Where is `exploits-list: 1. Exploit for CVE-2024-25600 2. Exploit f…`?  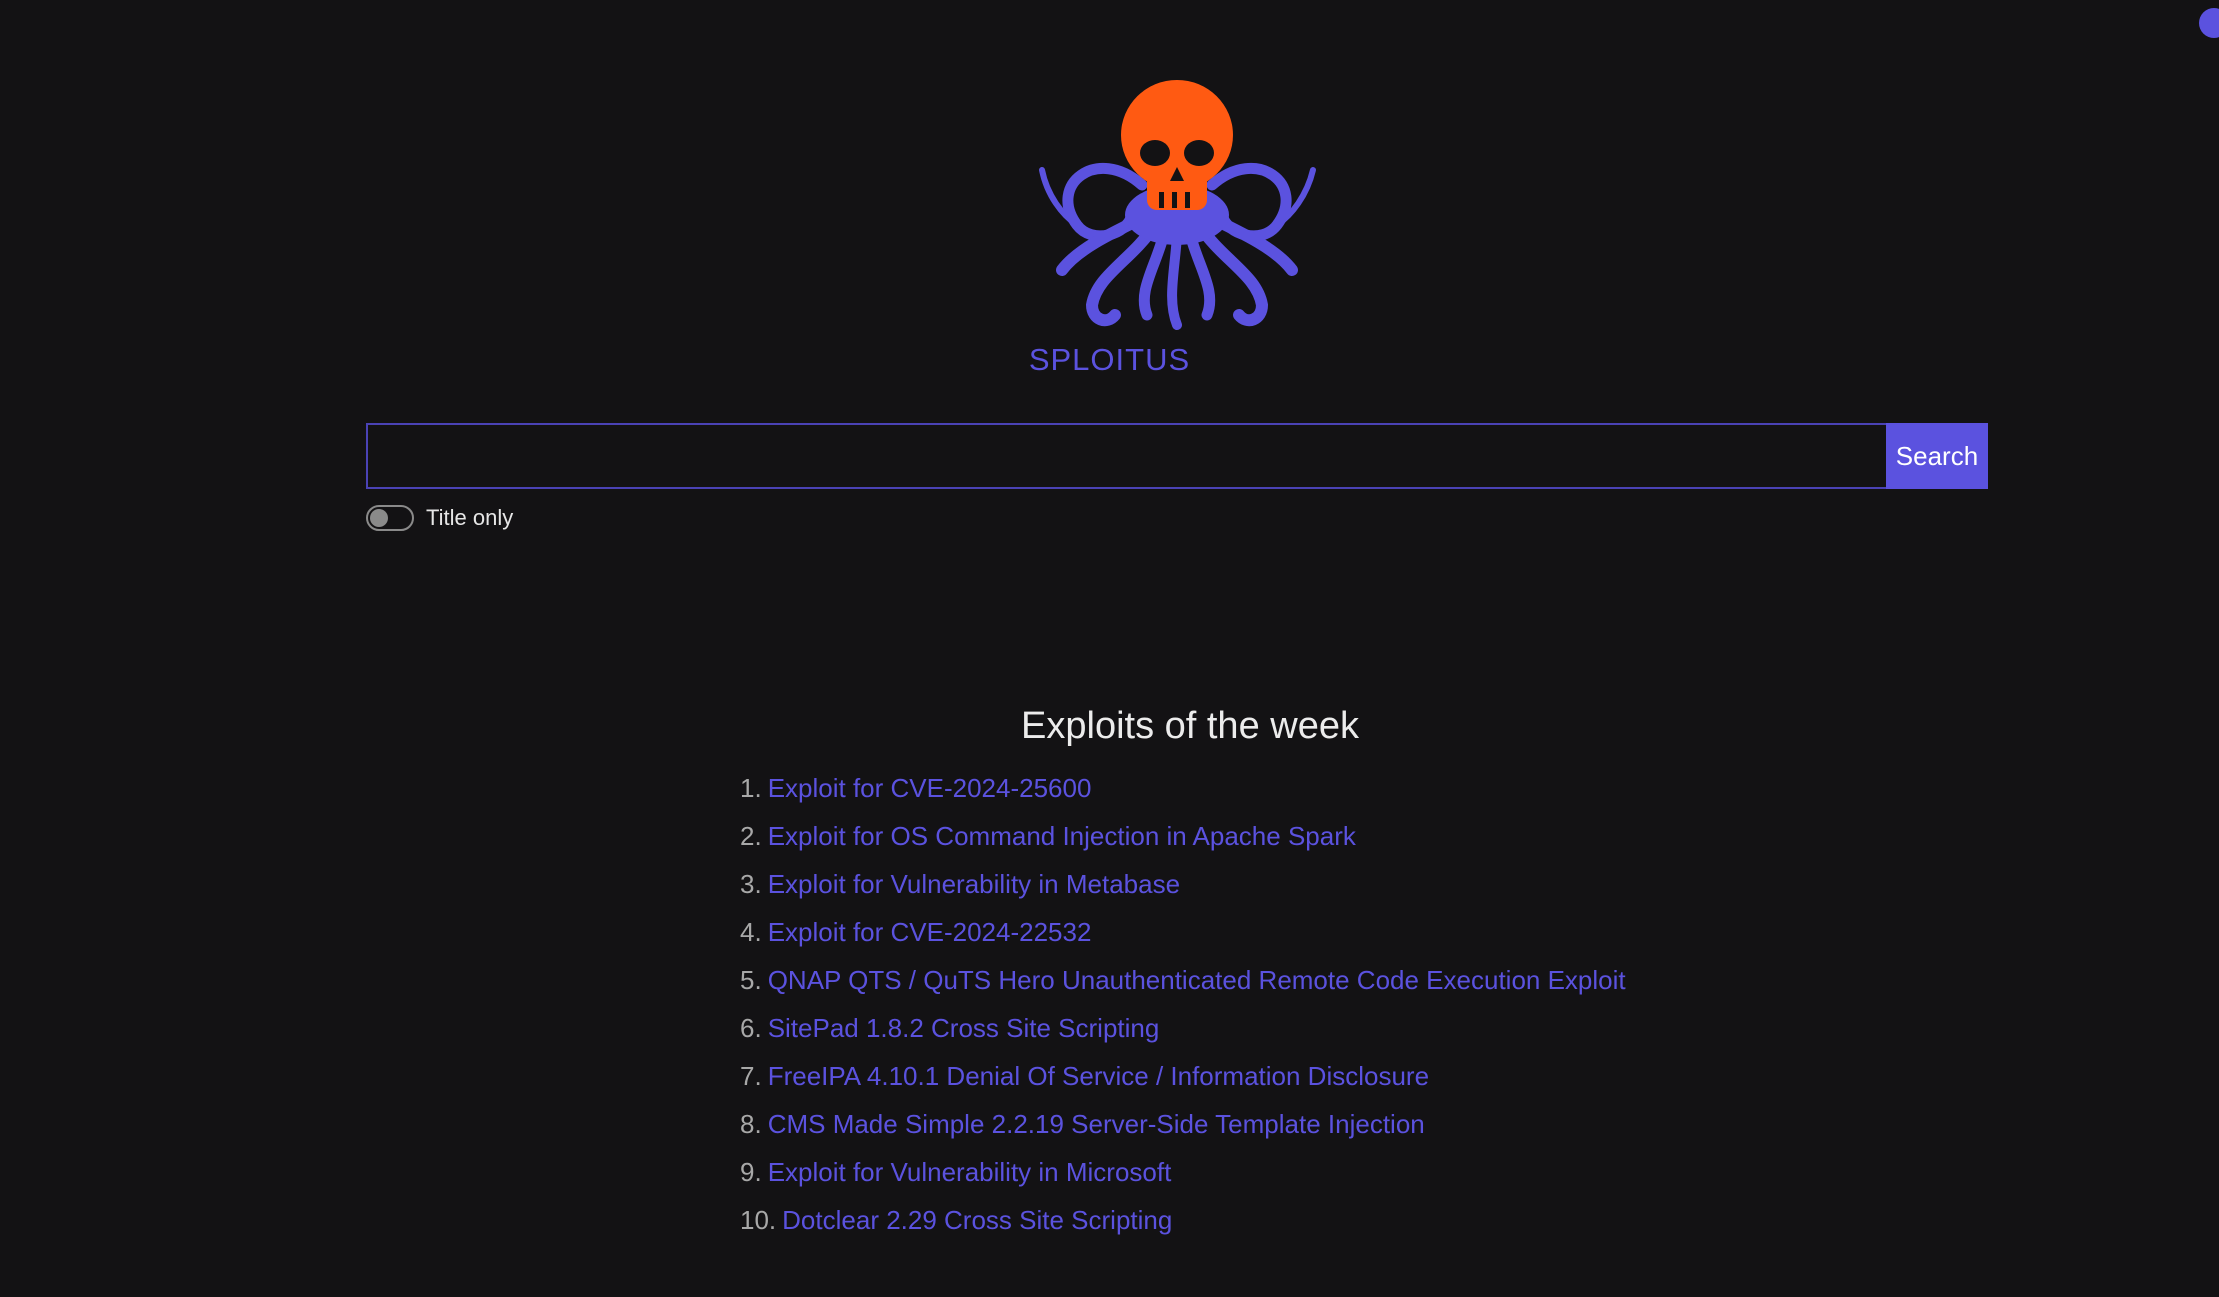 exploits-list: 1. Exploit for CVE-2024-25600 2. Exploit f… is located at coordinates (1183, 1008).